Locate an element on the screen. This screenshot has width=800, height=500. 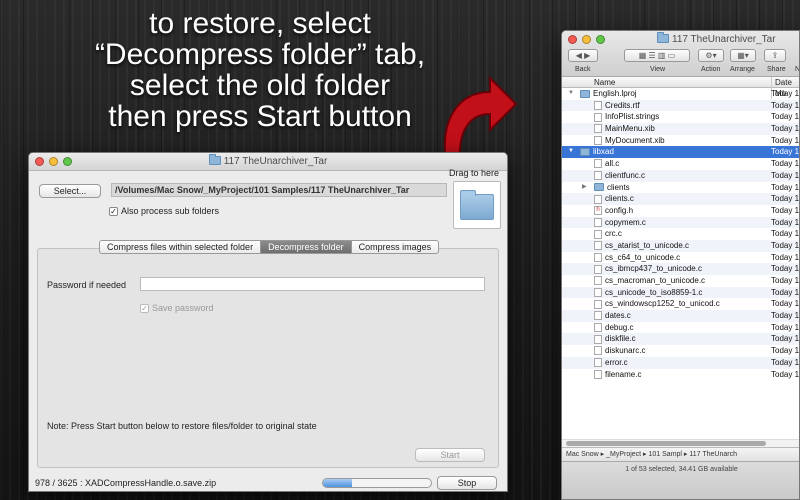
column-header: Name Date Mo is located at coordinates (680, 88).